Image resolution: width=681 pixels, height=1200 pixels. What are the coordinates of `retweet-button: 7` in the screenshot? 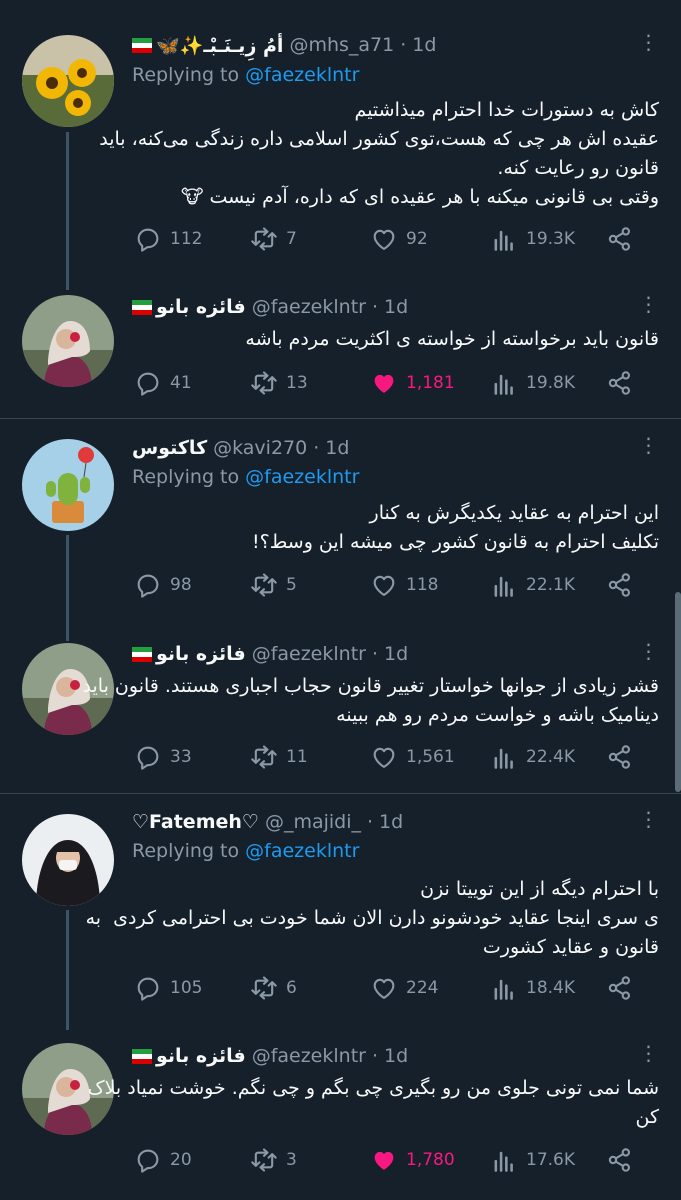 It's located at (273, 239).